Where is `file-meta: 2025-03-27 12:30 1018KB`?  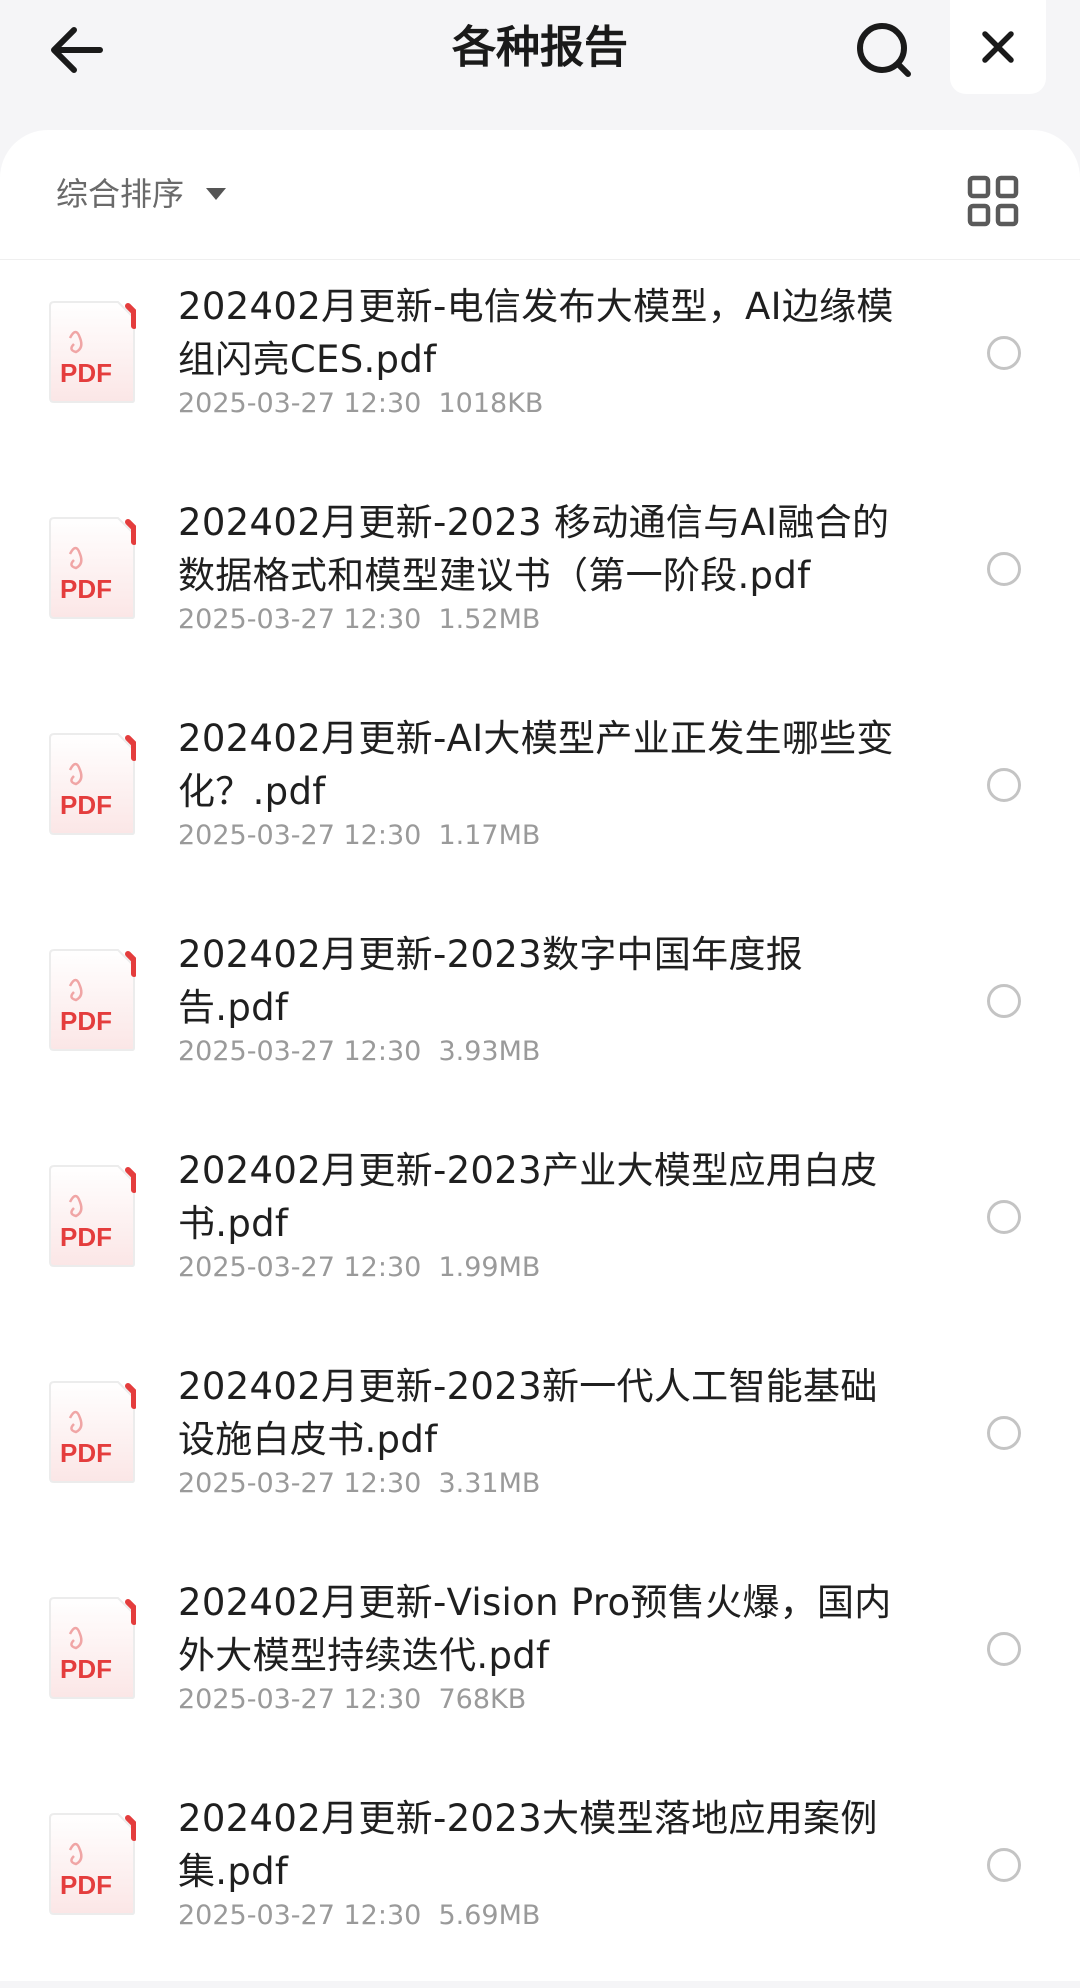 file-meta: 2025-03-27 12:30 1018KB is located at coordinates (360, 404).